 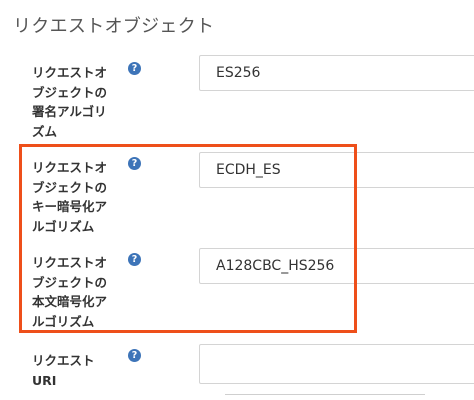 What do you see at coordinates (69, 111) in the screenshot?
I see `field-label-line: 署名アルゴリ` at bounding box center [69, 111].